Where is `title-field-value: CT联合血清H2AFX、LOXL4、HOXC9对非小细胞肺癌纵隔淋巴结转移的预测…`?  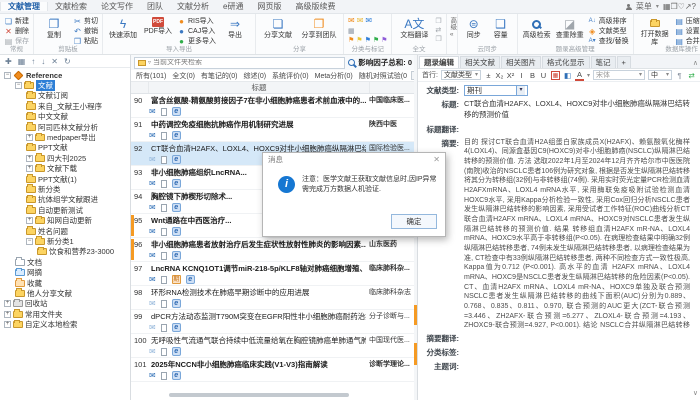 title-field-value: CT联合血清H2AFX、LOXL4、HOXC9对非小细胞肺癌纵隔淋巴结转移的预测… is located at coordinates (577, 110).